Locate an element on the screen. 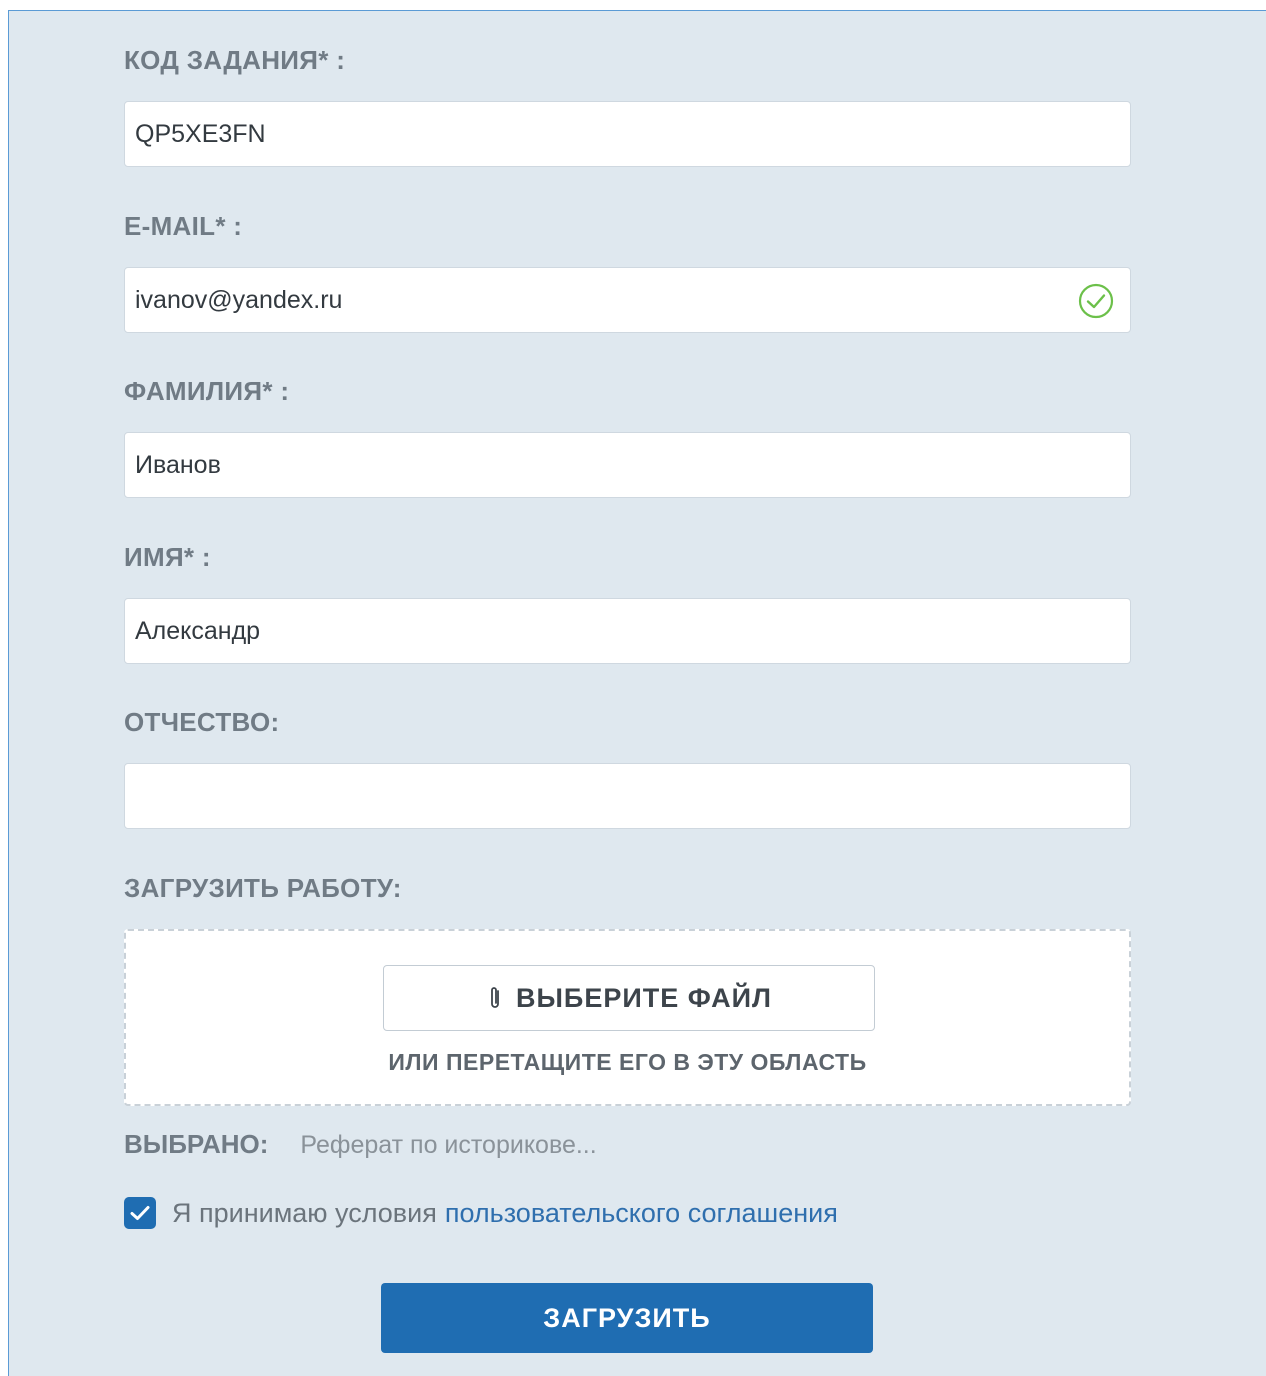 The image size is (1266, 1376). first-name-field is located at coordinates (627, 631).